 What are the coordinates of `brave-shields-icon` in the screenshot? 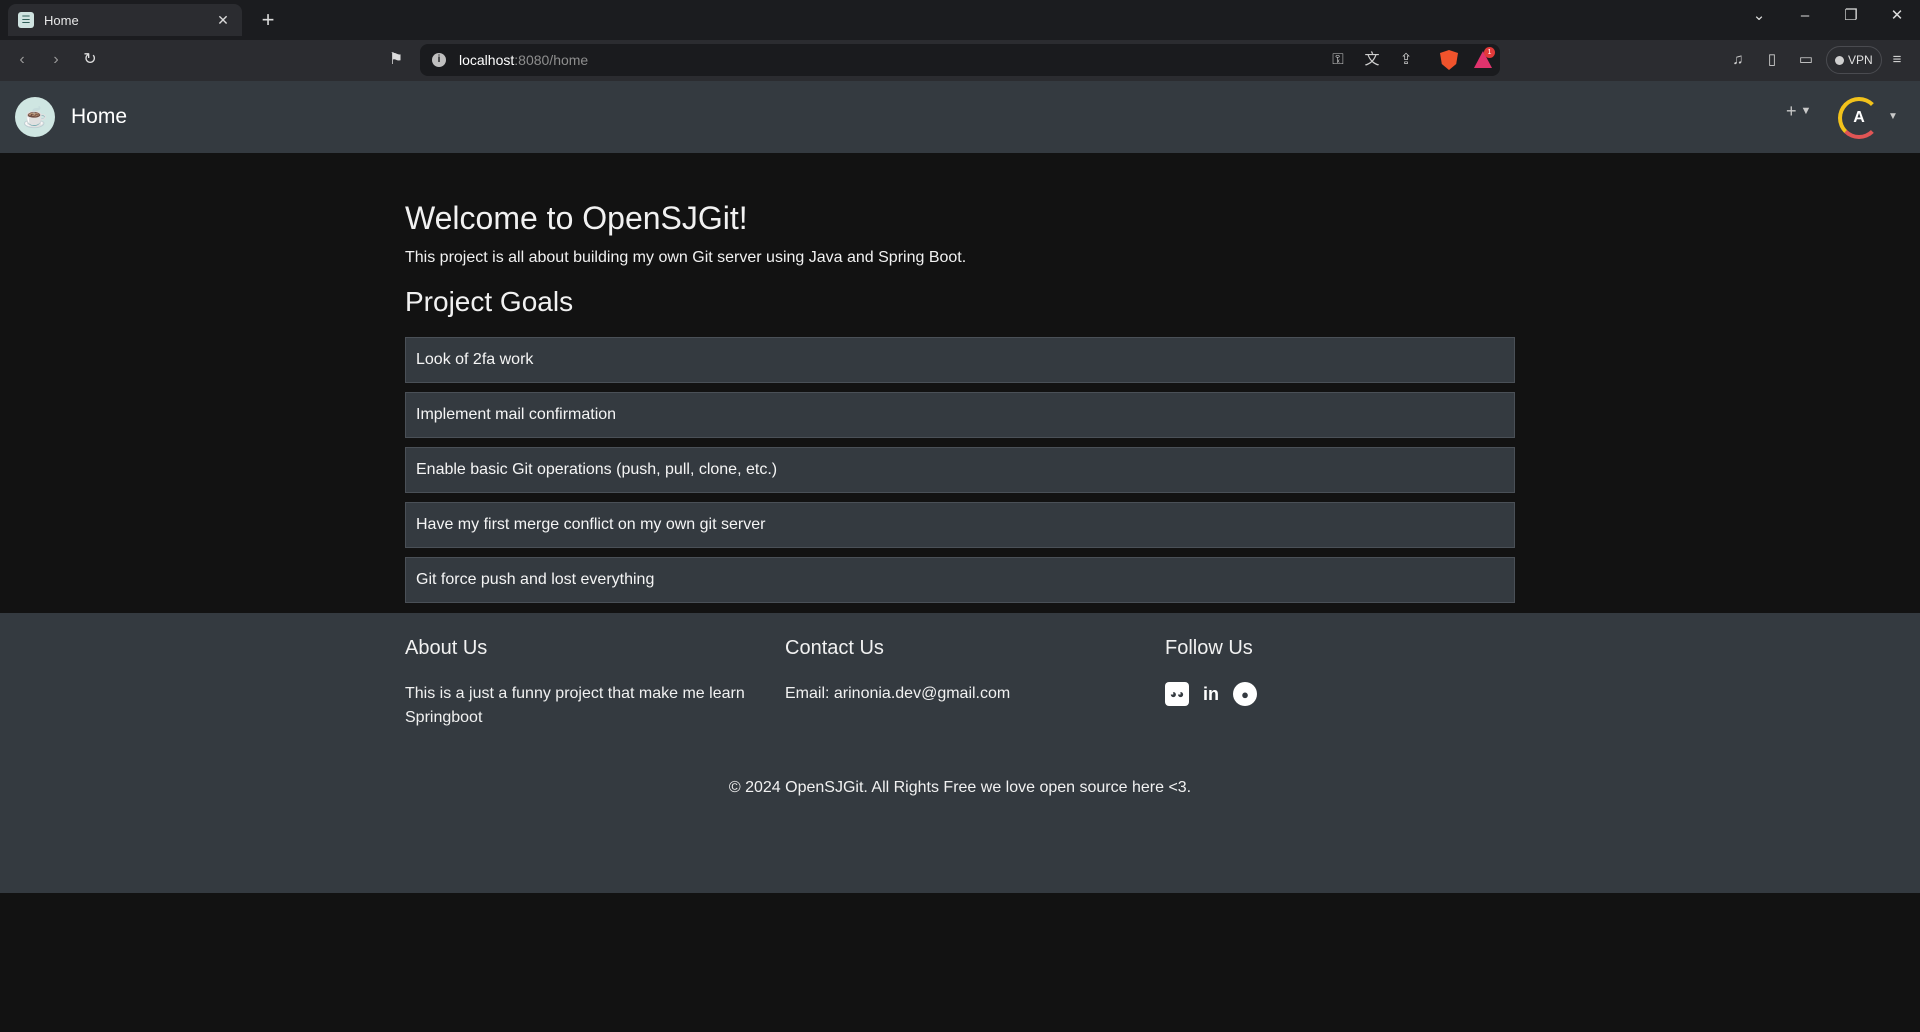 It's located at (1449, 60).